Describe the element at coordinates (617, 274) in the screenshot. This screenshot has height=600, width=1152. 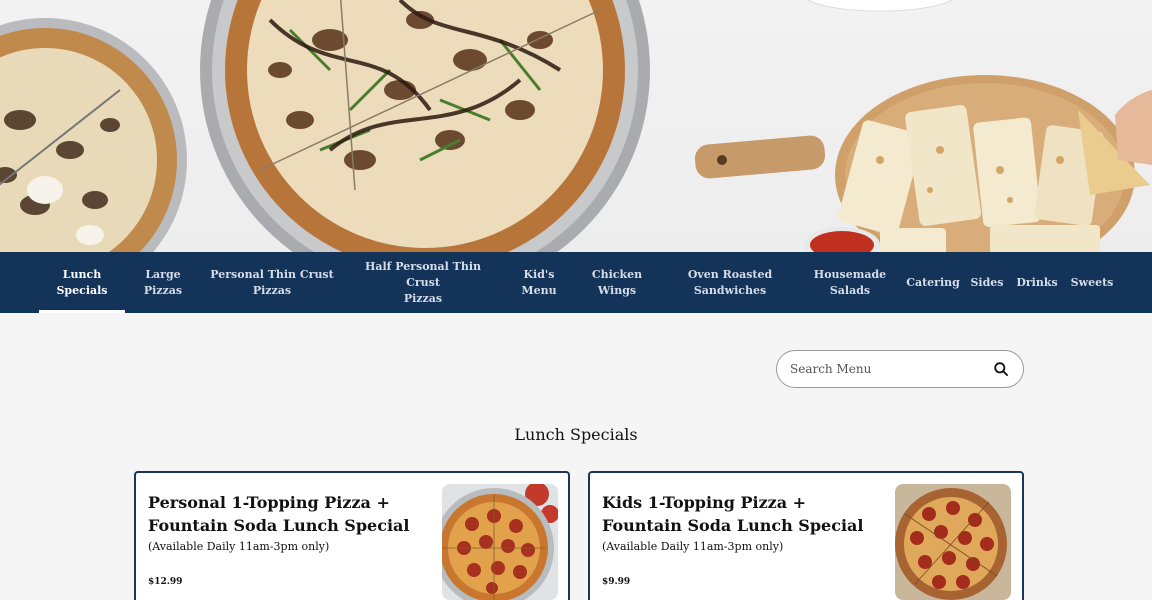
I see `nav-tab-label-line1: Chicken` at that location.